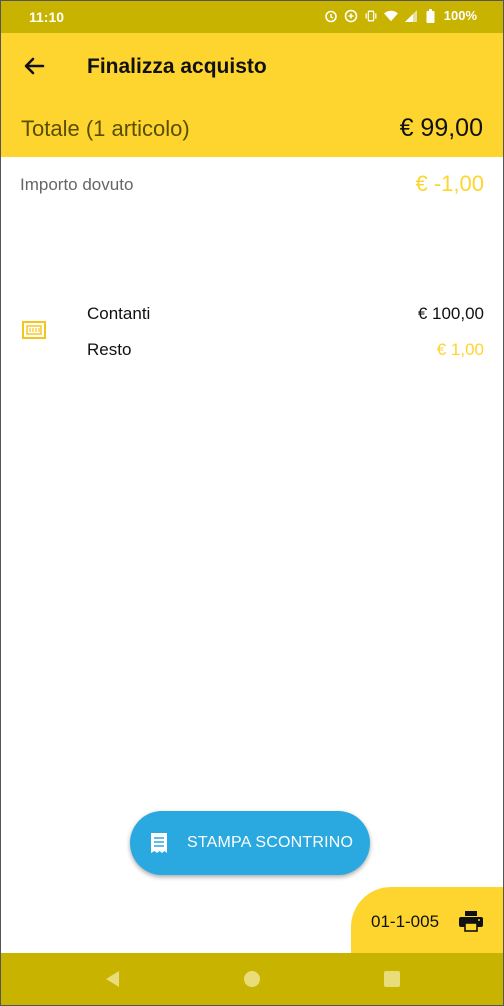  What do you see at coordinates (390, 16) in the screenshot?
I see `wifi-icon` at bounding box center [390, 16].